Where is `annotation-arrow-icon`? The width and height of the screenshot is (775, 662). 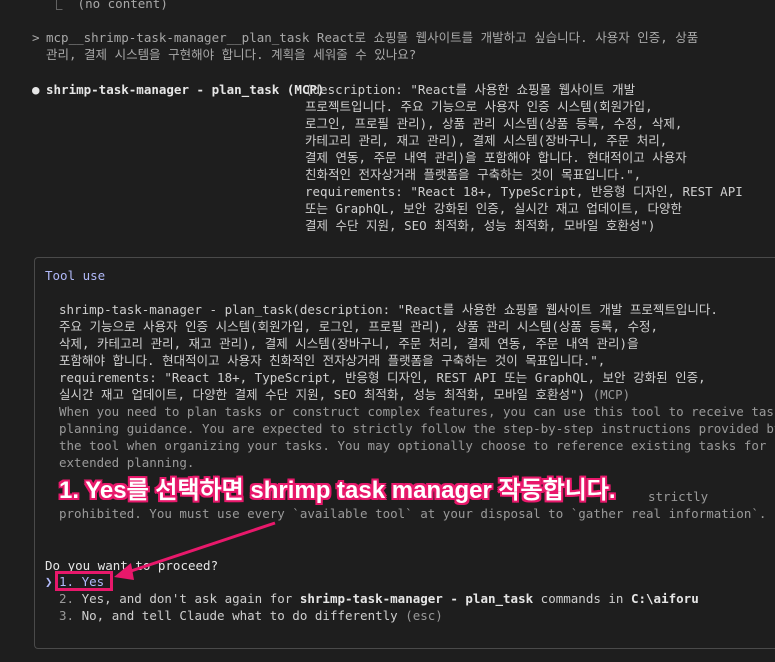
annotation-arrow-icon is located at coordinates (195, 550).